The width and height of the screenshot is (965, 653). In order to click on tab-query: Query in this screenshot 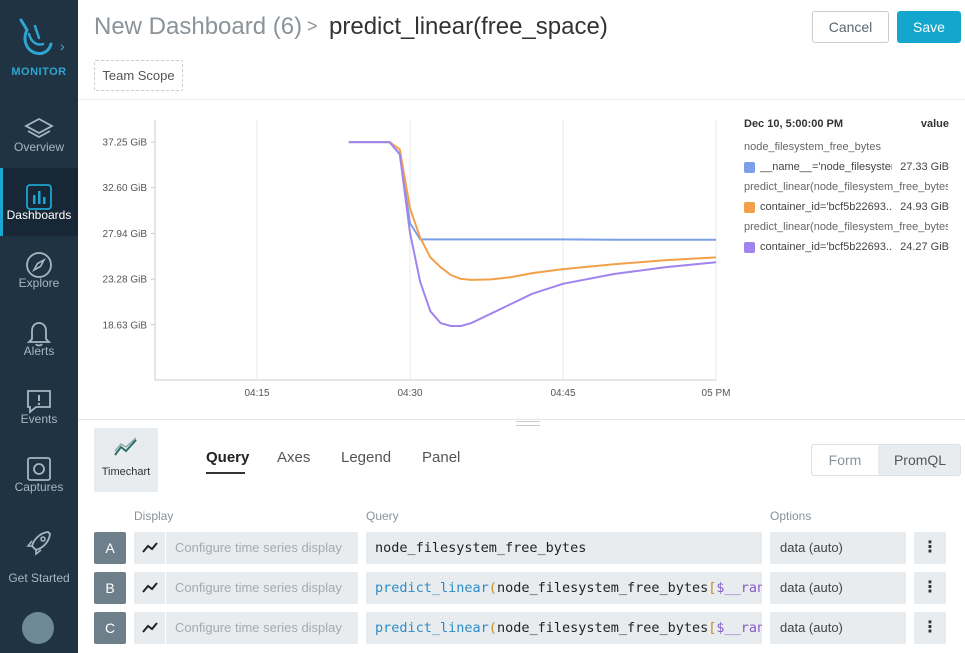, I will do `click(227, 457)`.